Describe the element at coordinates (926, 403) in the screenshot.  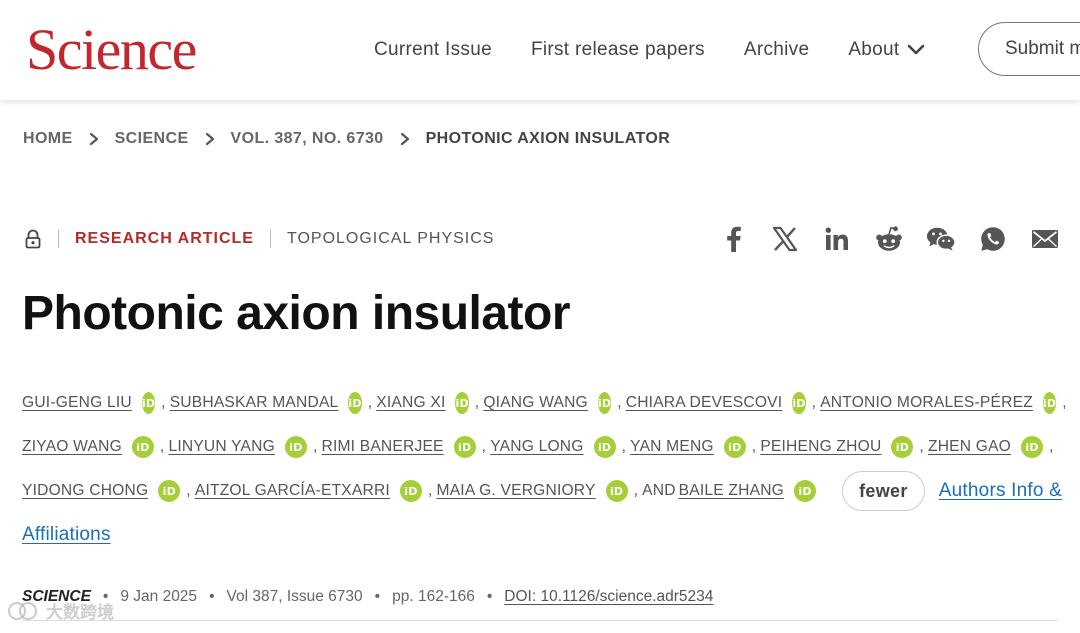
I see `author-link: ANTONIO MORALES-PÉREZ` at that location.